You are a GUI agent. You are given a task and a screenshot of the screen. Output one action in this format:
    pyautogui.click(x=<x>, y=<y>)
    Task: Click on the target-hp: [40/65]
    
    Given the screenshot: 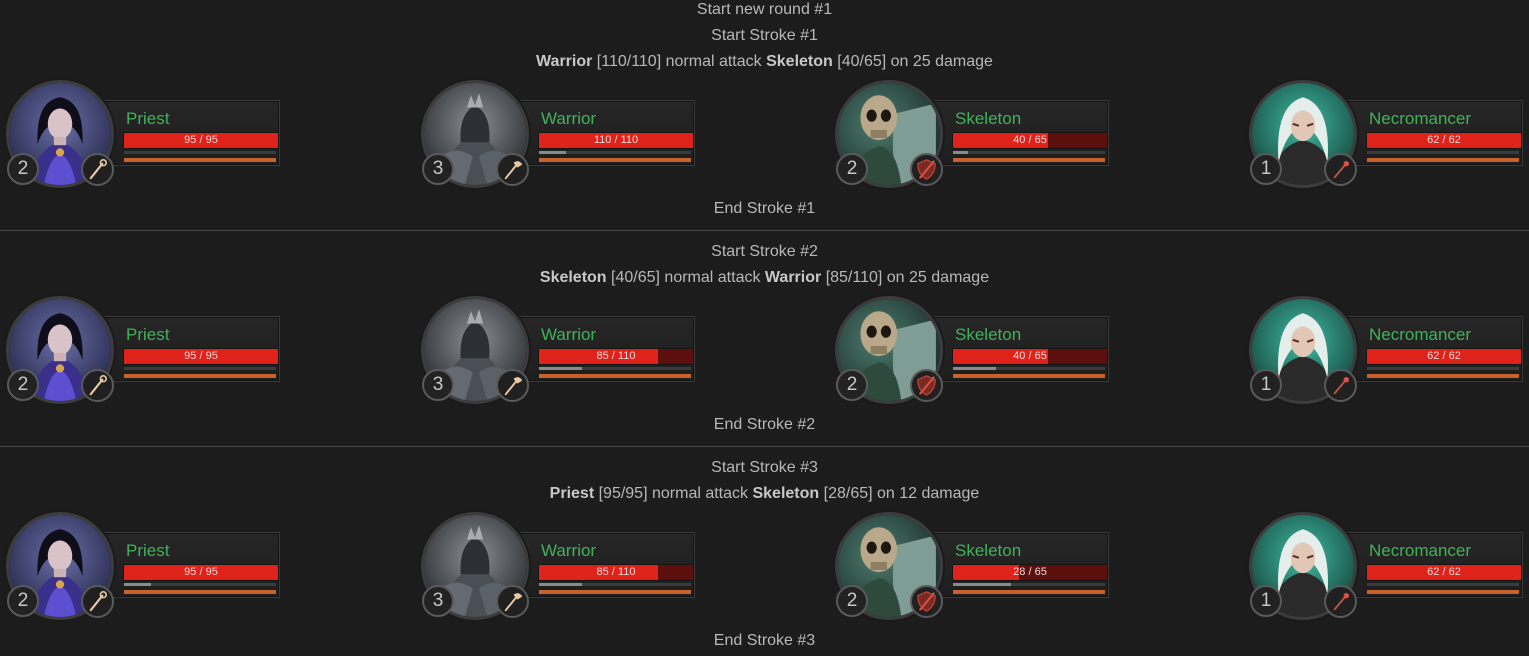 What is the action you would take?
    pyautogui.click(x=862, y=61)
    